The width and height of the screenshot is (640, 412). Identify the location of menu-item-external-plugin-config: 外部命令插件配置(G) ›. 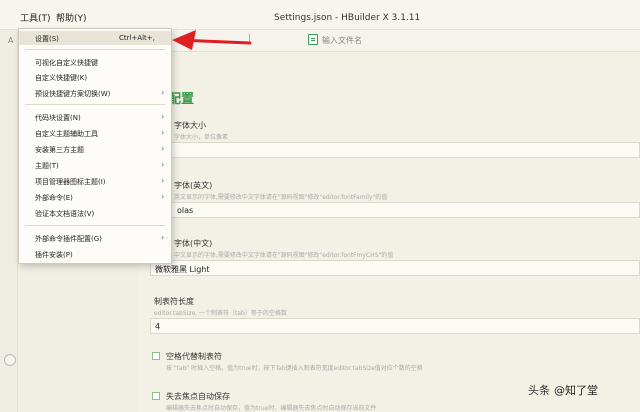
(95, 238).